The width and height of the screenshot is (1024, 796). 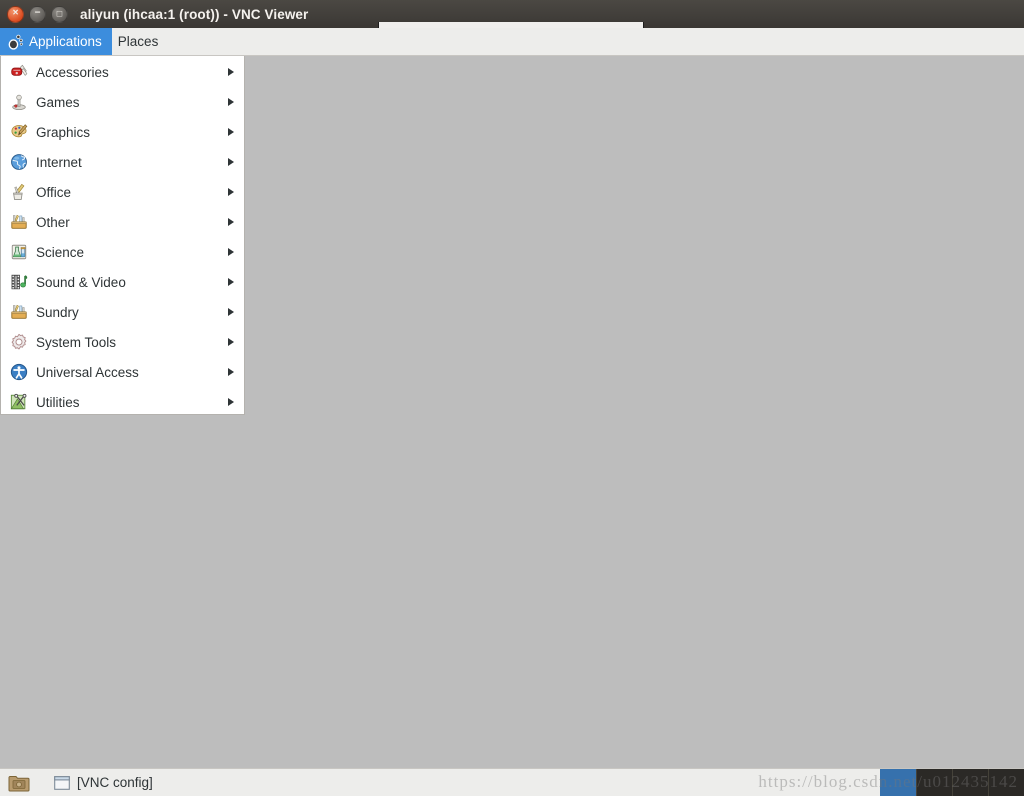 What do you see at coordinates (54, 192) in the screenshot?
I see `menu-item-label: Office` at bounding box center [54, 192].